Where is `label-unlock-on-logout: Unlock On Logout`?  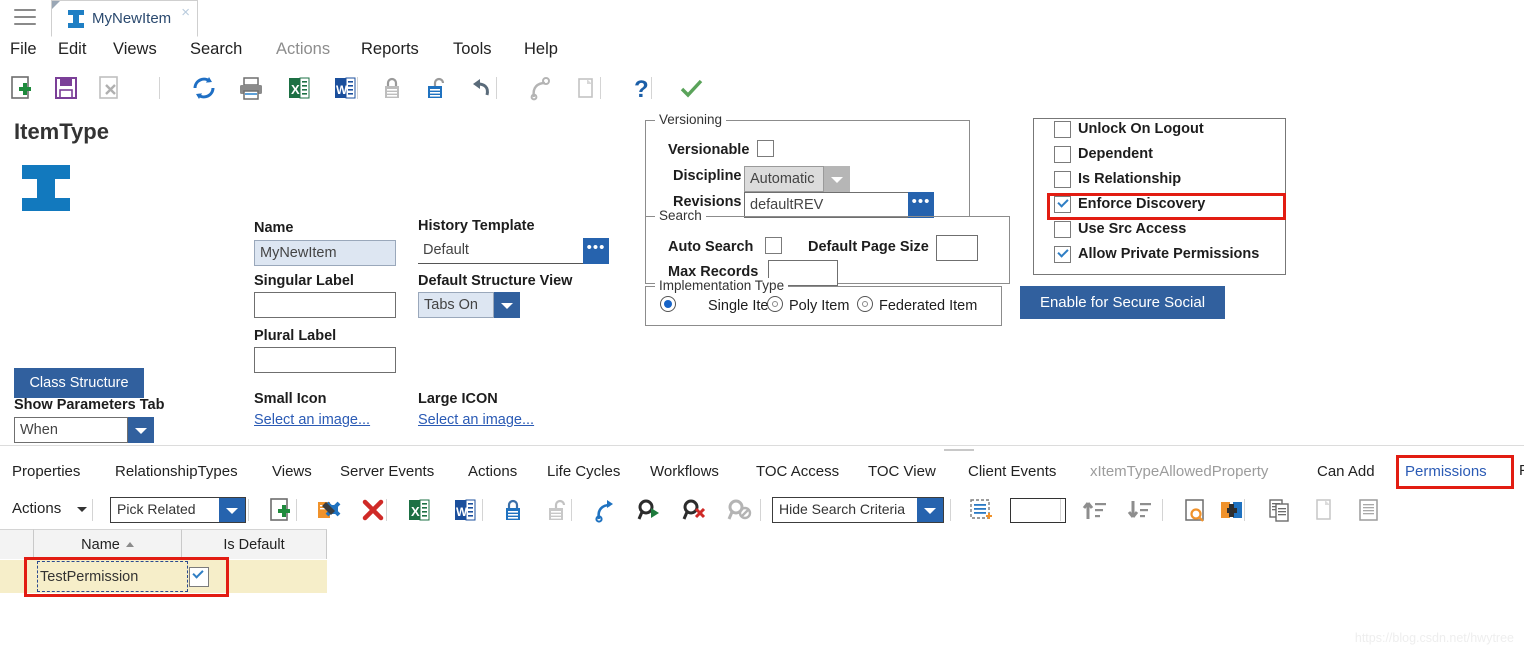
label-unlock-on-logout: Unlock On Logout is located at coordinates (1141, 129).